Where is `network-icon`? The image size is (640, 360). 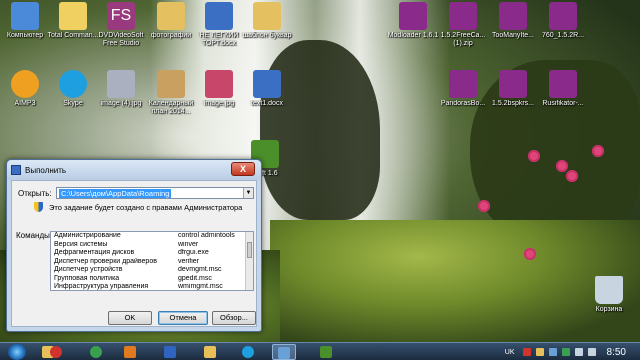 network-icon is located at coordinates (578, 352).